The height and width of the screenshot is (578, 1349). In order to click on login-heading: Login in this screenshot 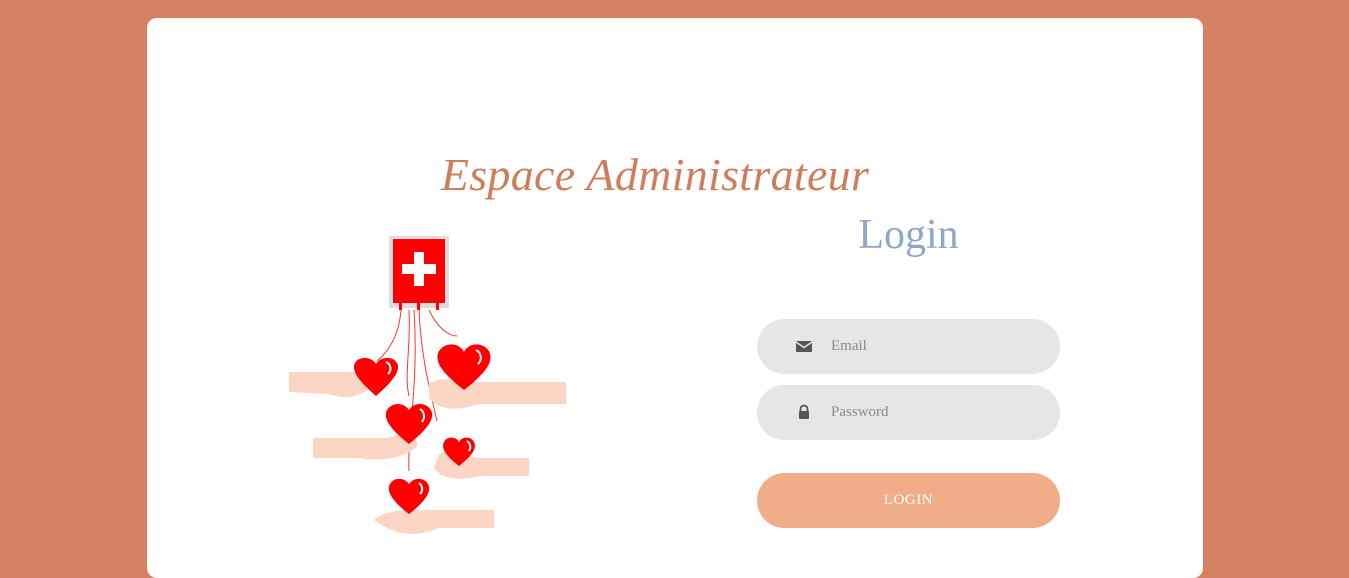, I will do `click(908, 235)`.